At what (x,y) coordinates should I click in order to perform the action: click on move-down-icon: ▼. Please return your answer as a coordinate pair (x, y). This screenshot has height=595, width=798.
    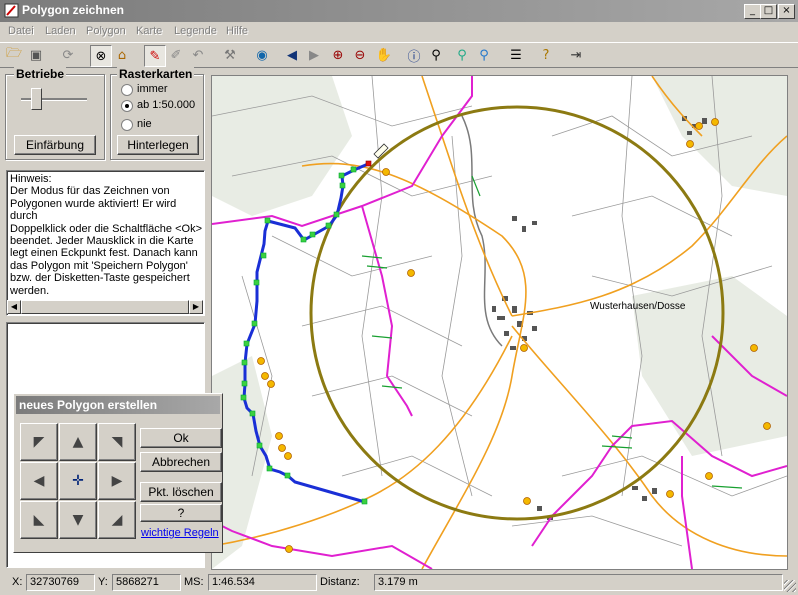
    Looking at the image, I should click on (78, 520).